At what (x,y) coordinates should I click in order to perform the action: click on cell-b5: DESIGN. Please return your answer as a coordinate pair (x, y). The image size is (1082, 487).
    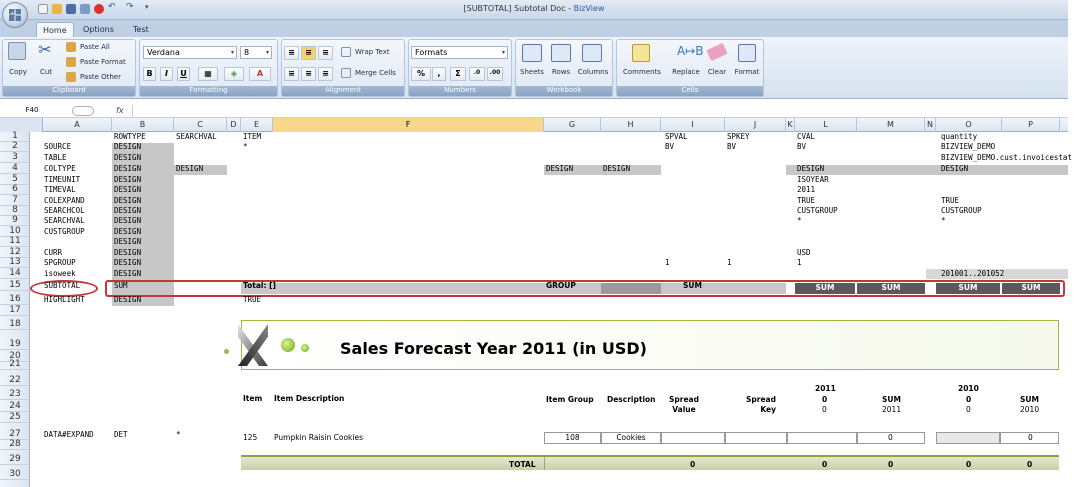
    Looking at the image, I should click on (127, 180).